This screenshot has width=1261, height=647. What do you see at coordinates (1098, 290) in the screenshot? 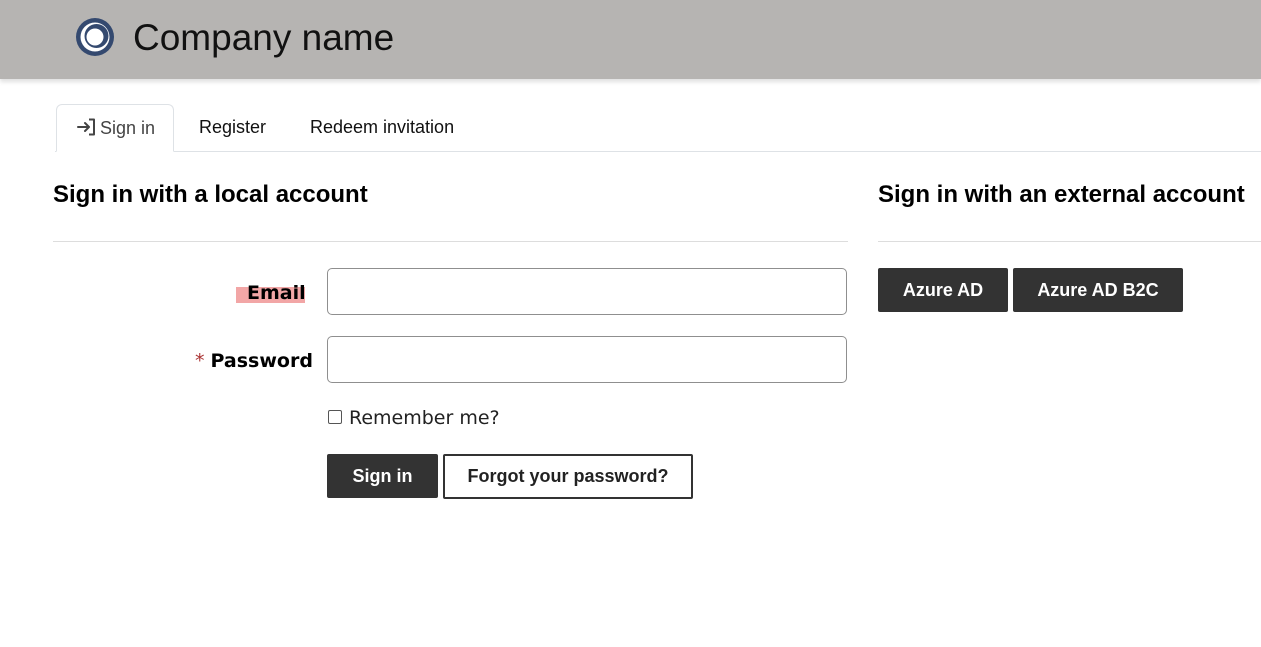
I see `azure-ad-b2c-button: Azure AD B2C` at bounding box center [1098, 290].